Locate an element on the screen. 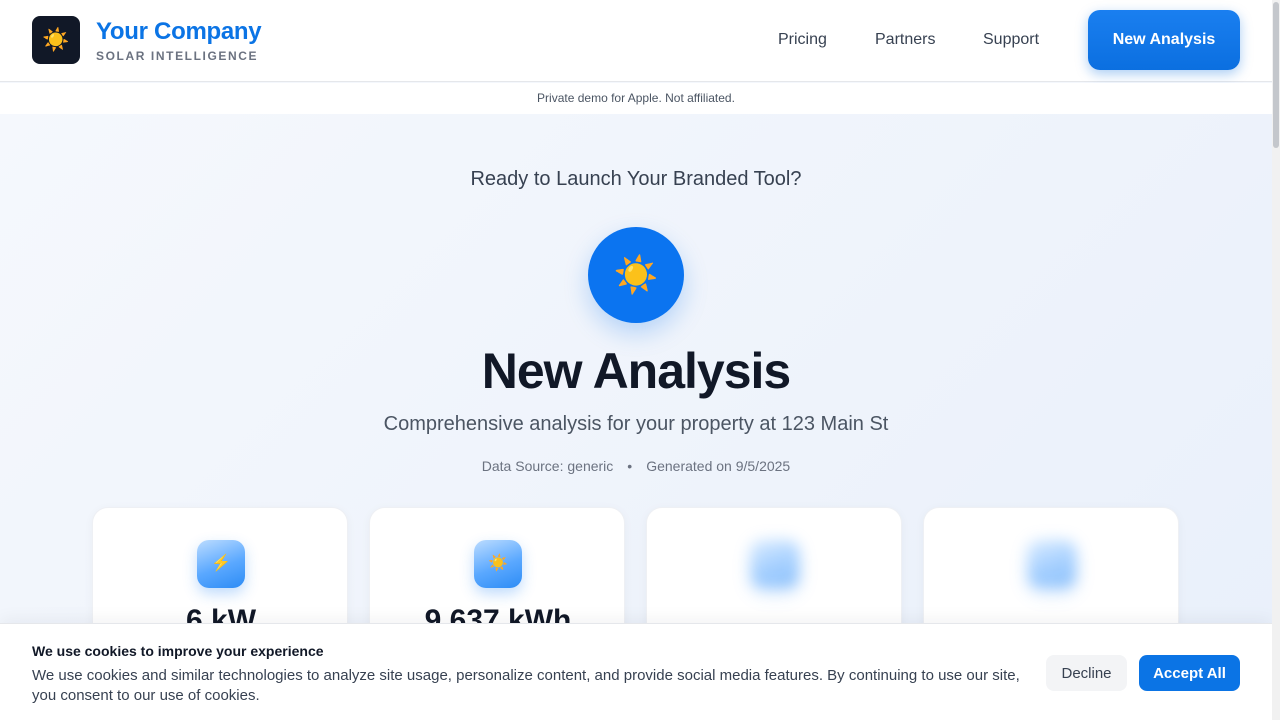 The height and width of the screenshot is (720, 1280). brand-tagline: SOLAR INTELLIGENCE is located at coordinates (177, 56).